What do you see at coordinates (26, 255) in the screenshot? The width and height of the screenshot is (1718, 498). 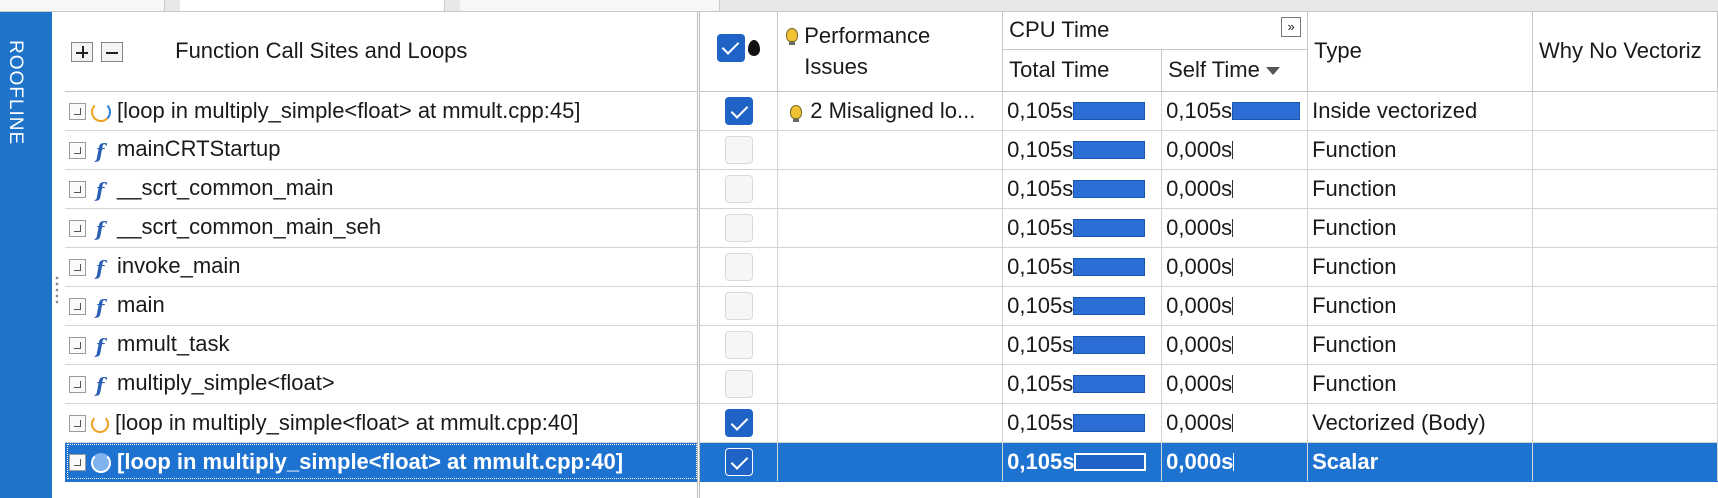 I see `roofline-sidebar: ROOFLINE` at bounding box center [26, 255].